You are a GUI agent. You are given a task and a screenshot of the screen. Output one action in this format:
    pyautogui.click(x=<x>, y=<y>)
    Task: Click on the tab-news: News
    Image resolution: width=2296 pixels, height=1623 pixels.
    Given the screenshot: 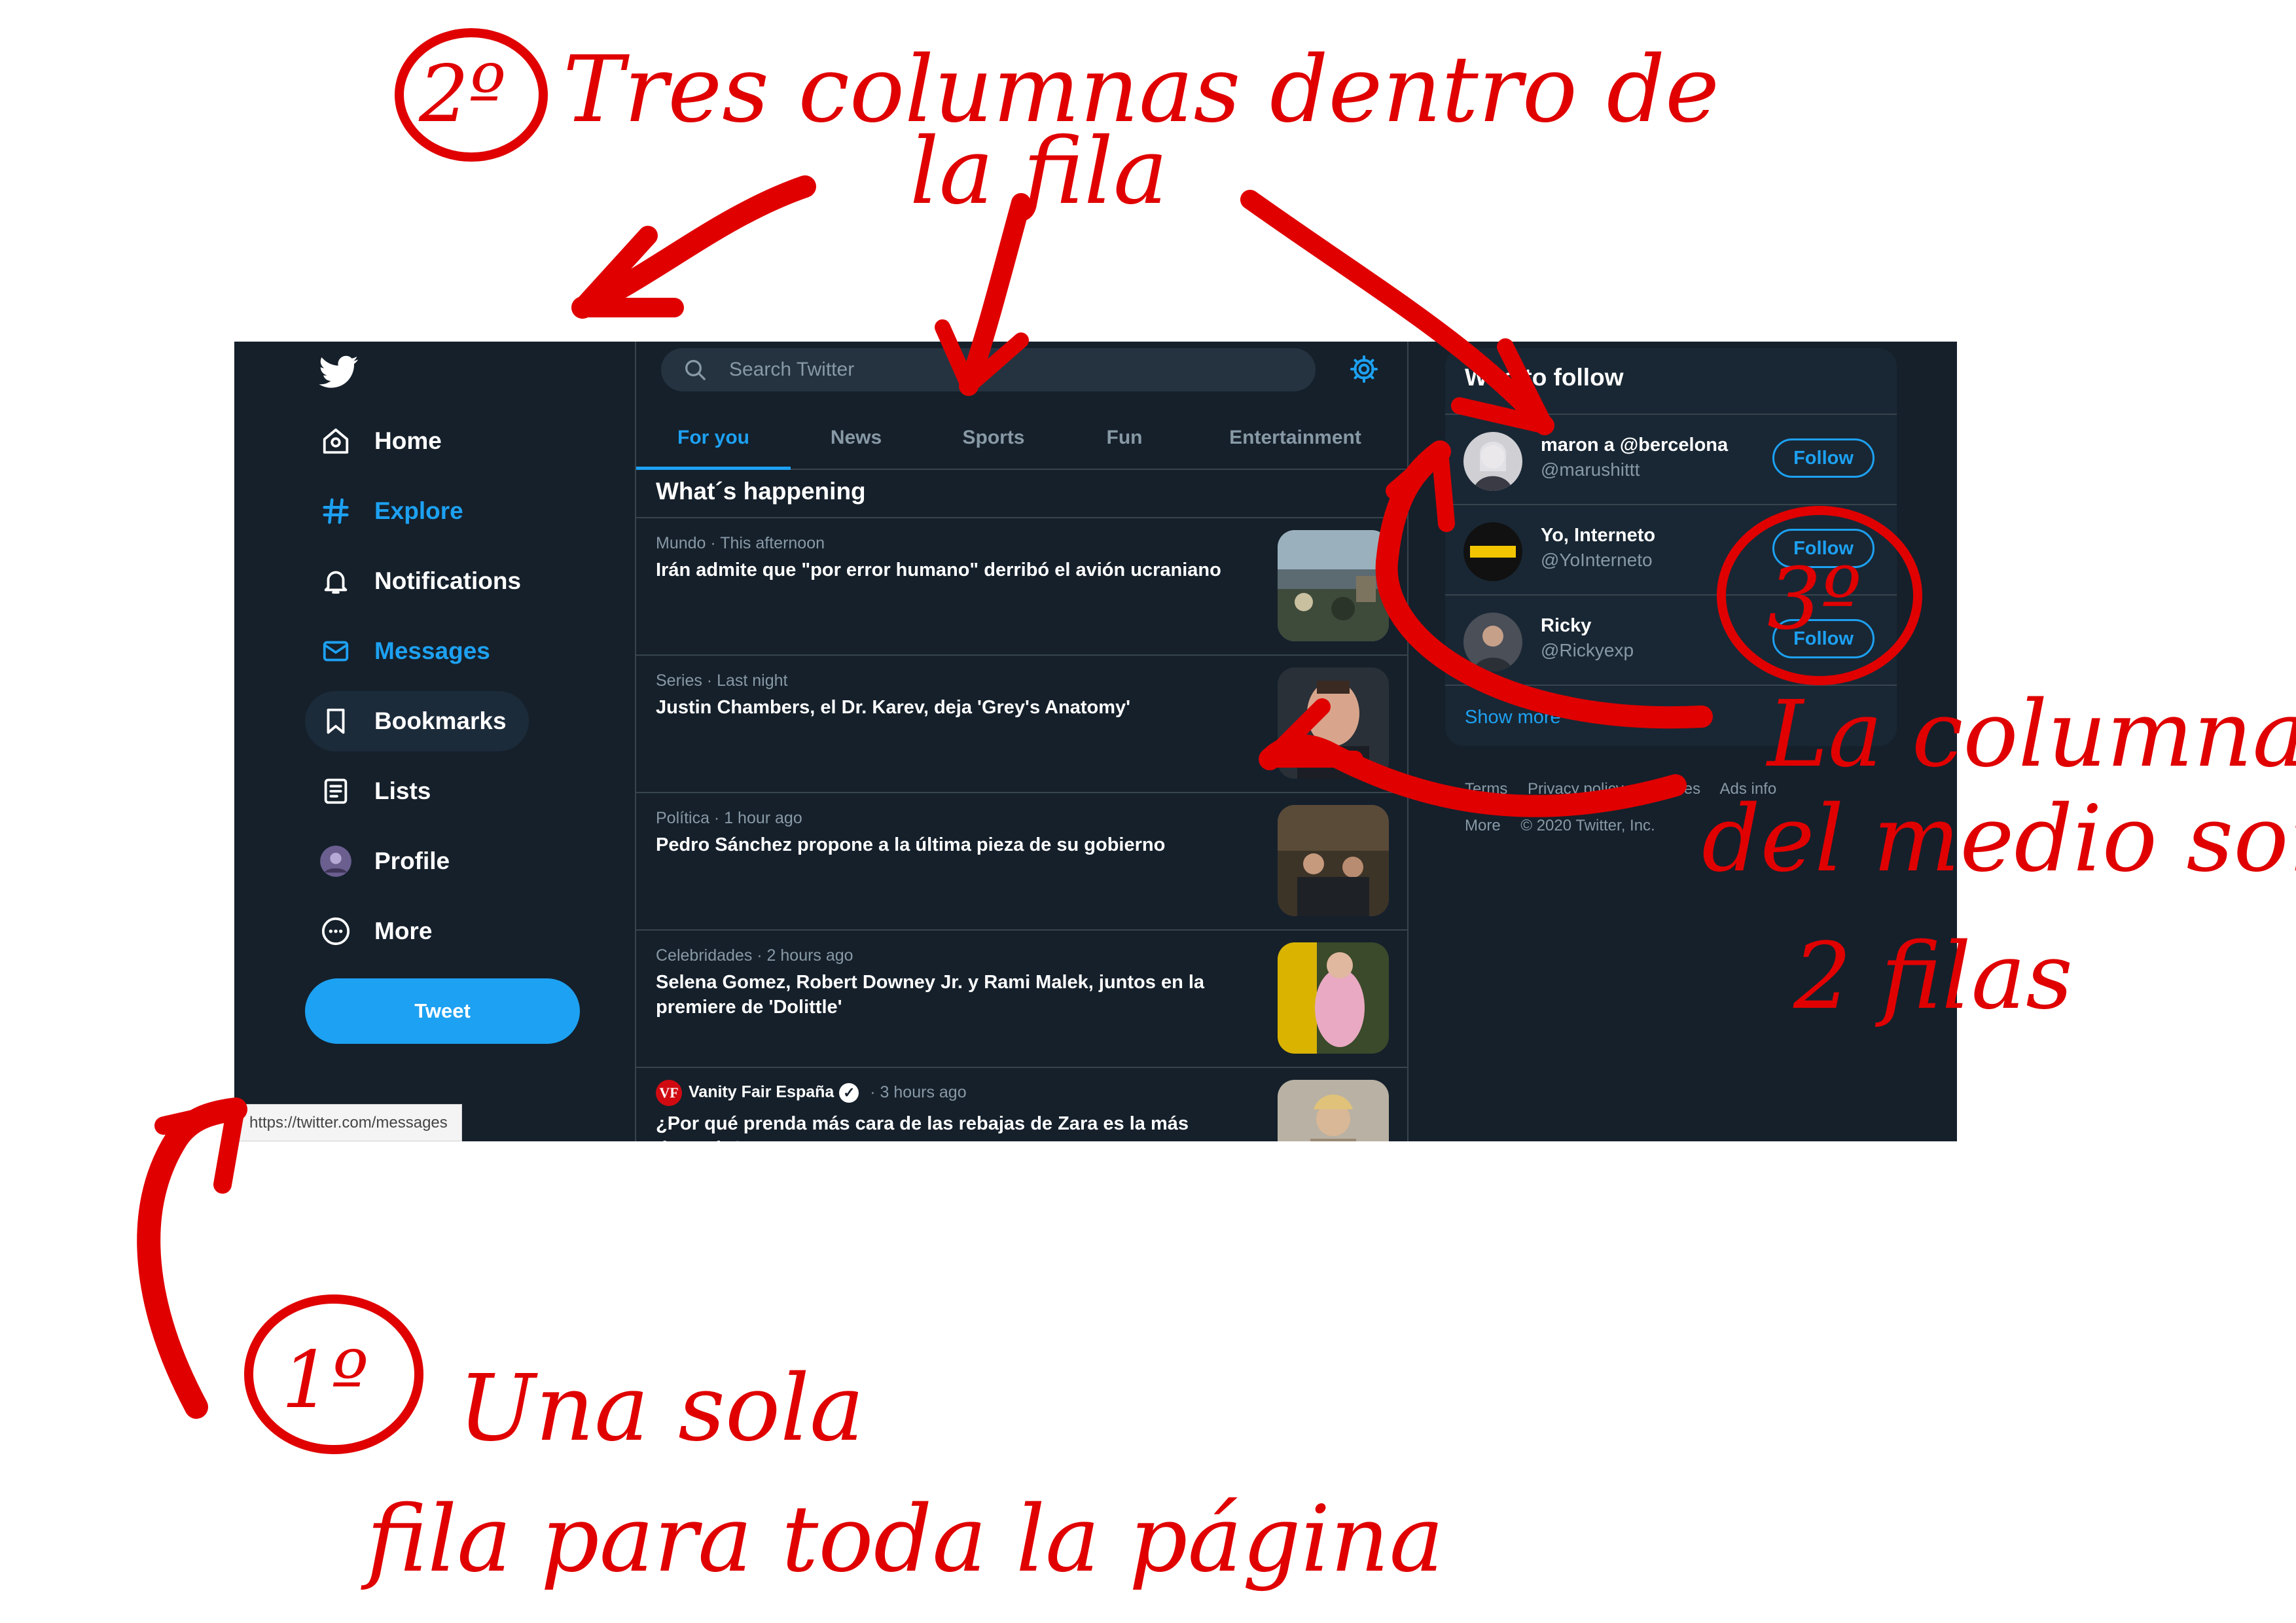 What is the action you would take?
    pyautogui.click(x=856, y=438)
    